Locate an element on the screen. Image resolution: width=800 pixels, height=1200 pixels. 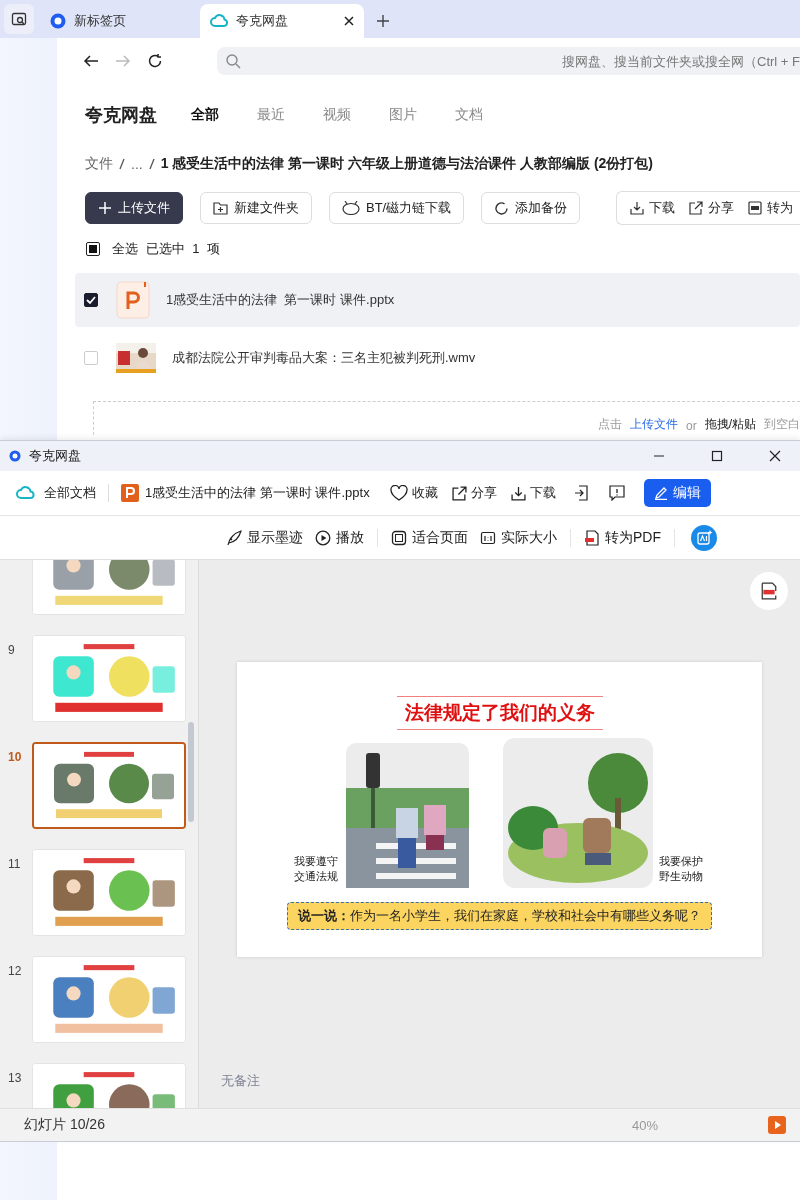
selection-action-button: 转为 is located at coordinates (770, 208).